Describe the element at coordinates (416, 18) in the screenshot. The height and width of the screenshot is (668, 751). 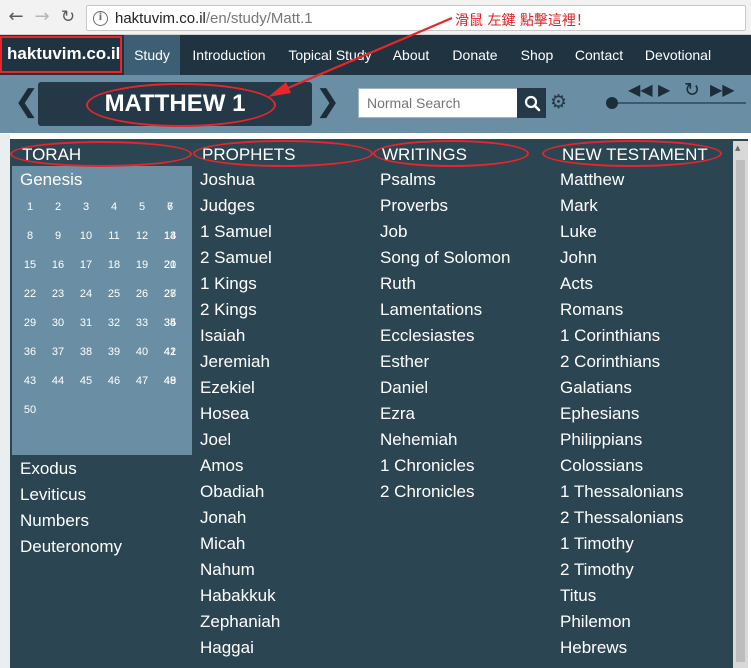
I see `address-bar: i haktuvim.co.il/en/study/Matt.1` at that location.